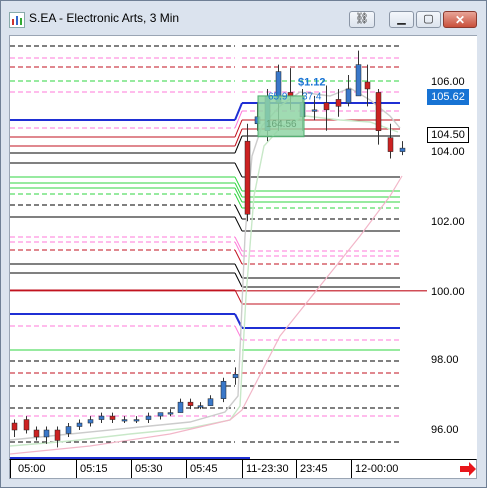 Image resolution: width=487 pixels, height=488 pixels. Describe the element at coordinates (243, 18) in the screenshot. I see `title-bar: S.EA - Electronic Arts, 3 Min ⛓ ▁ ▢ ✕` at that location.